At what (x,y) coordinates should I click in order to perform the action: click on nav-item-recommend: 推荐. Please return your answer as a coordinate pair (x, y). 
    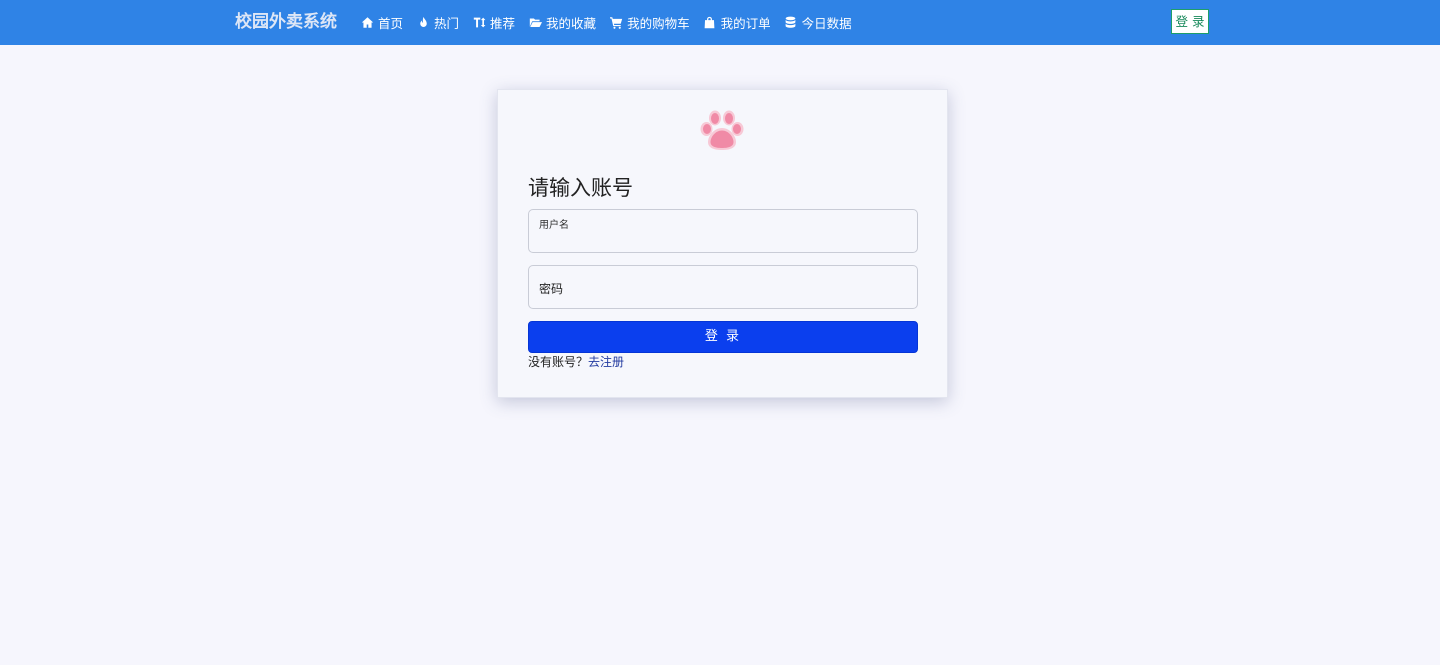
    Looking at the image, I should click on (493, 22).